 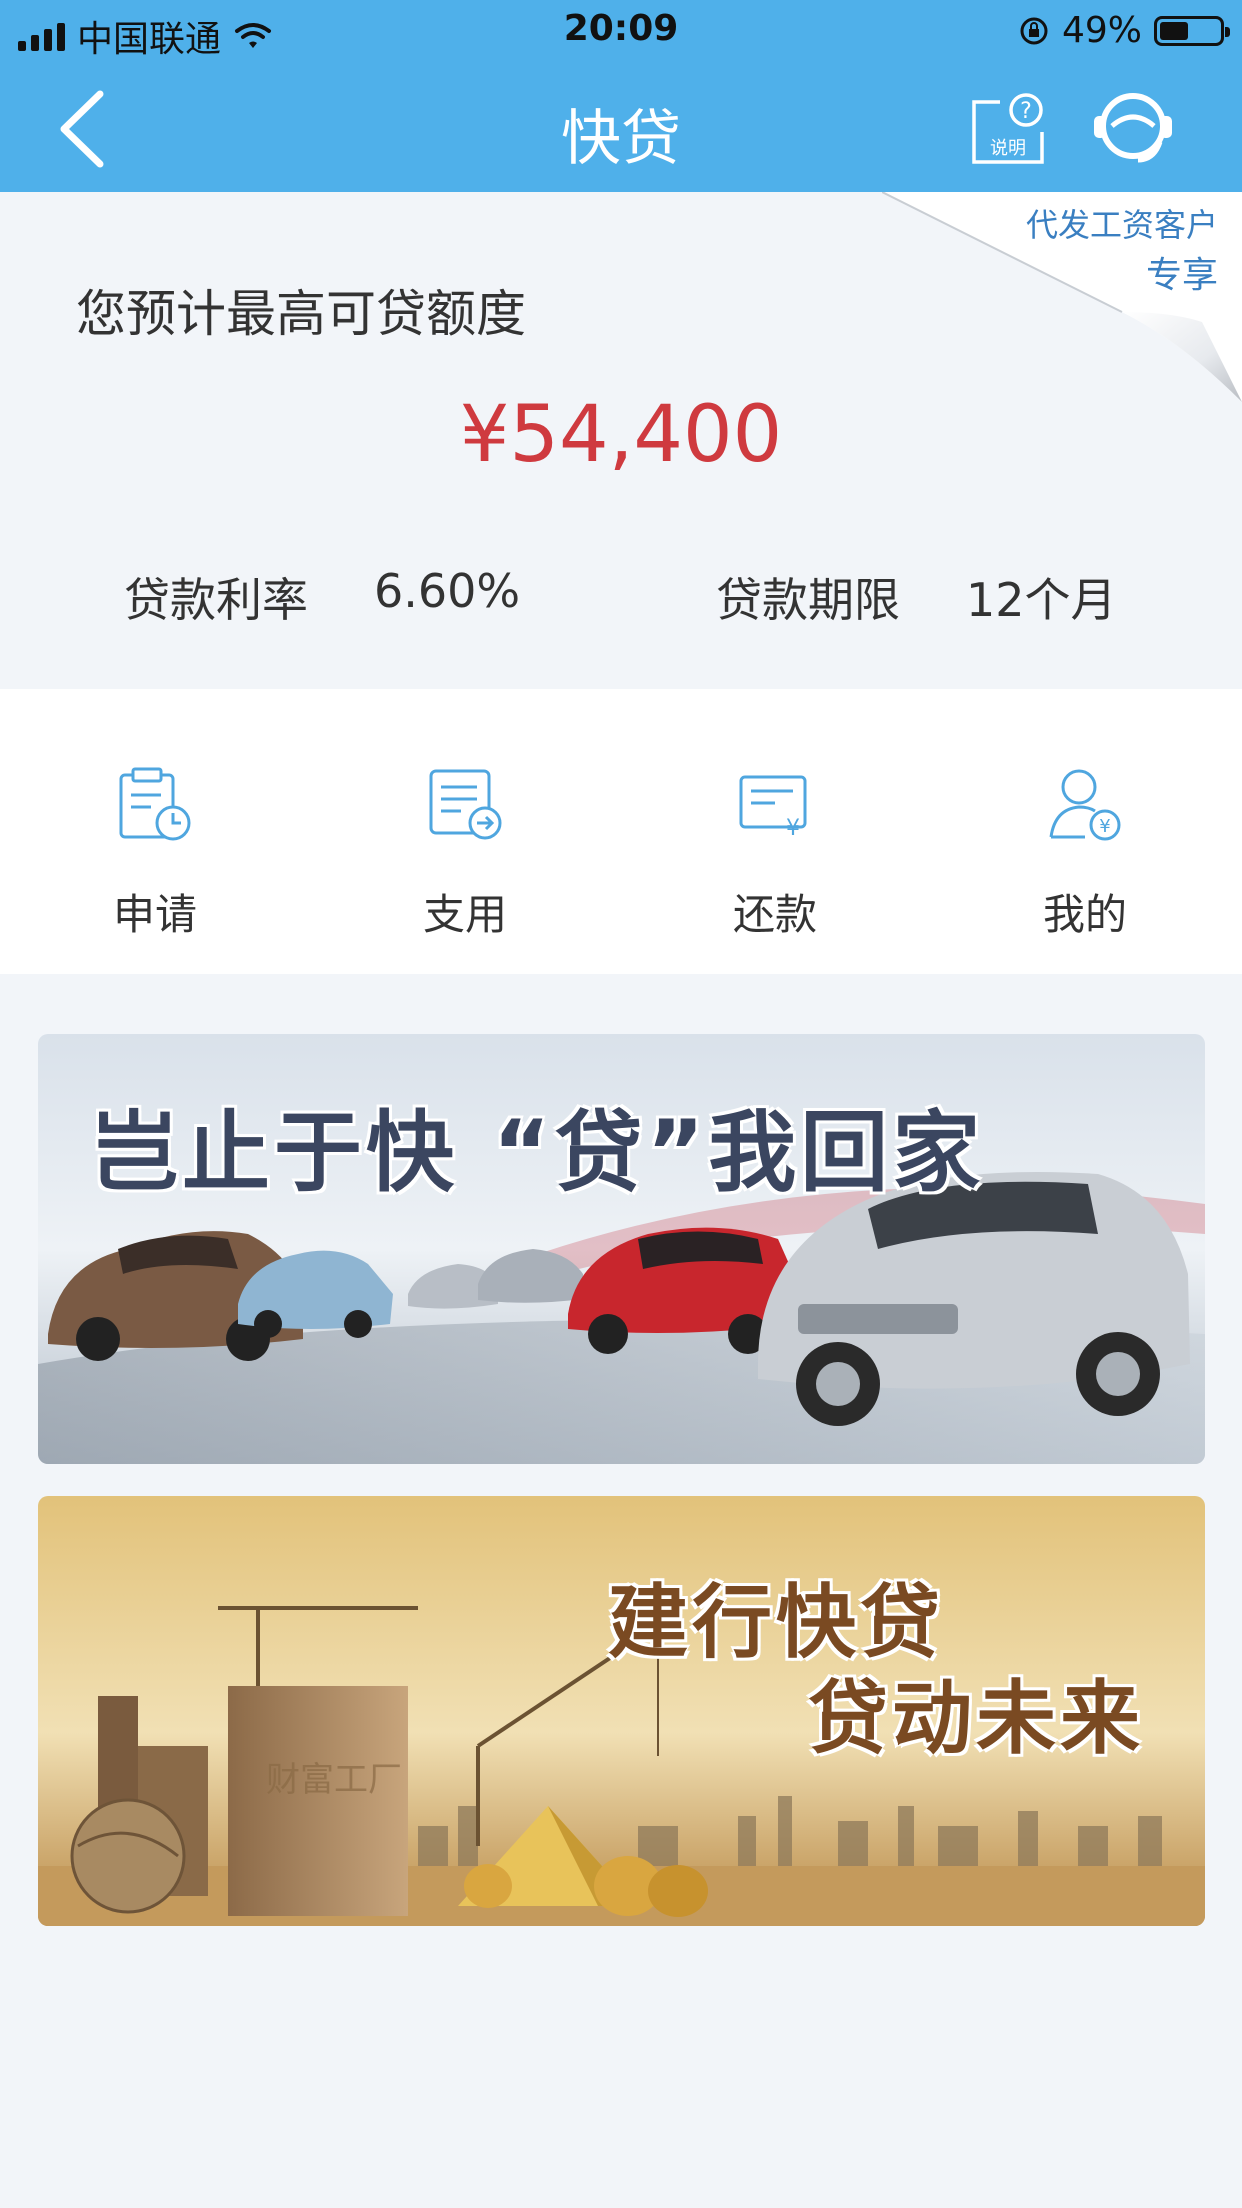 I want to click on apply-icon, so click(x=155, y=804).